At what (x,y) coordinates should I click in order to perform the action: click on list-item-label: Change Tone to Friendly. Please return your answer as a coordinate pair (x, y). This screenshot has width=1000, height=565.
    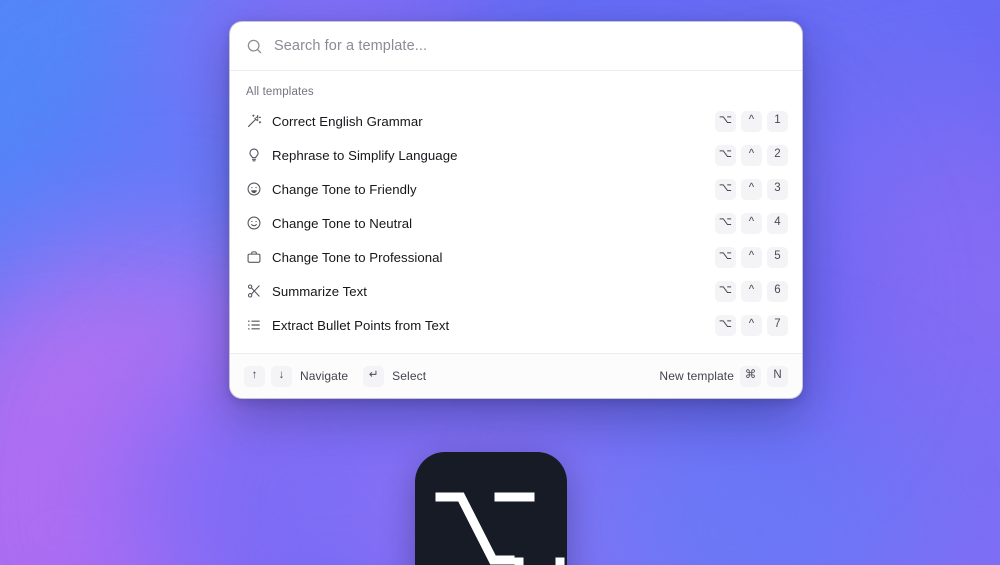
    Looking at the image, I should click on (344, 189).